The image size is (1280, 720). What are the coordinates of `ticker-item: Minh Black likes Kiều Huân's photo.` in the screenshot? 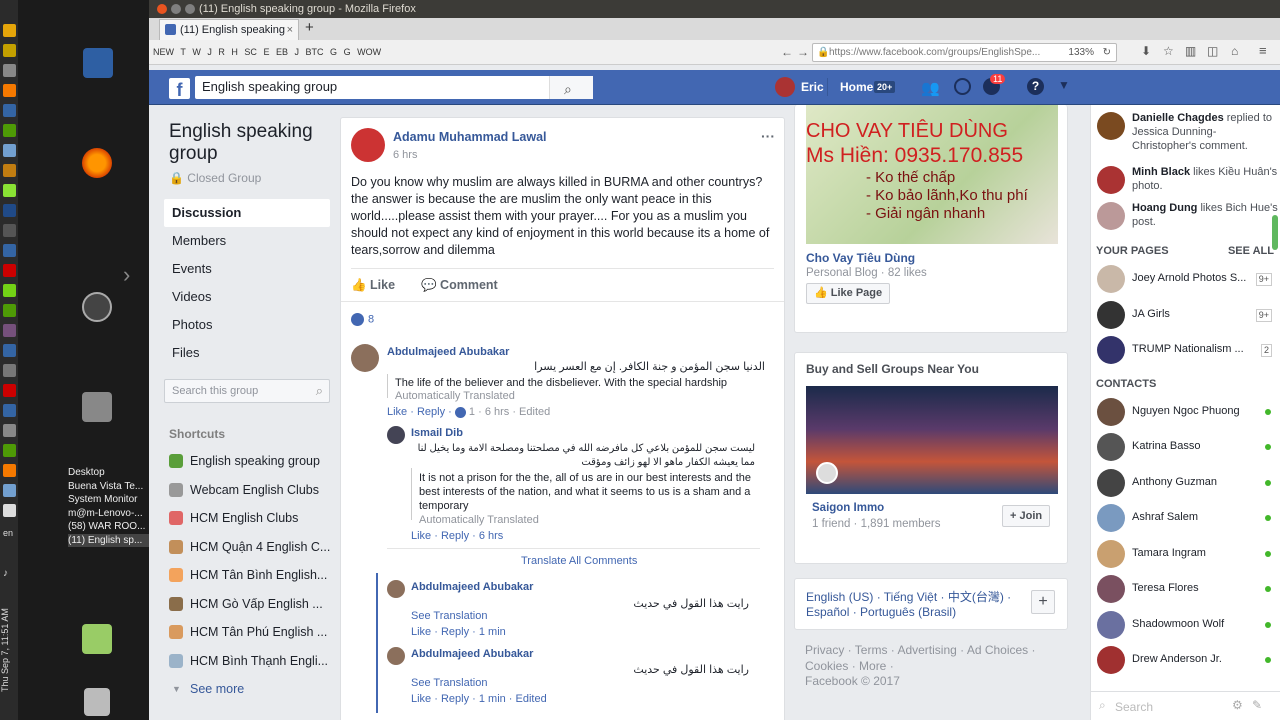 It's located at (1185, 183).